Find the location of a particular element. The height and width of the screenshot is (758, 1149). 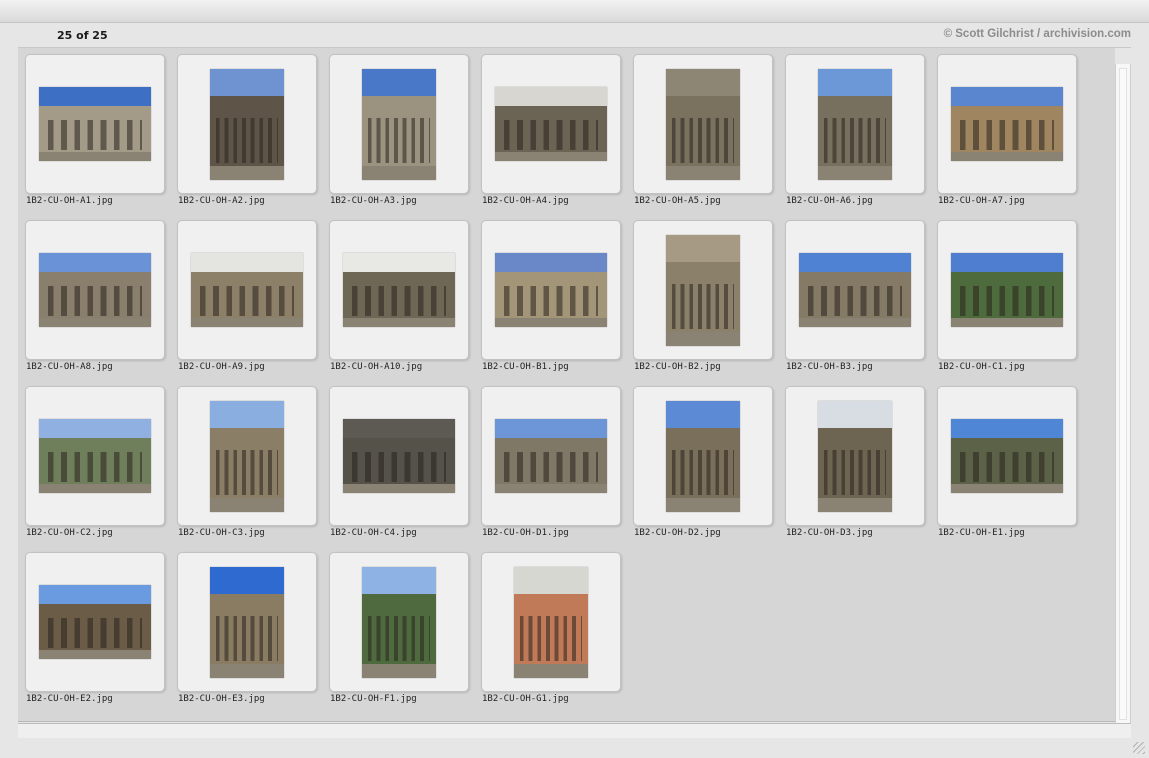

thumbnail-item: 1B2-CU-OH-F1.jpg is located at coordinates (405, 635).